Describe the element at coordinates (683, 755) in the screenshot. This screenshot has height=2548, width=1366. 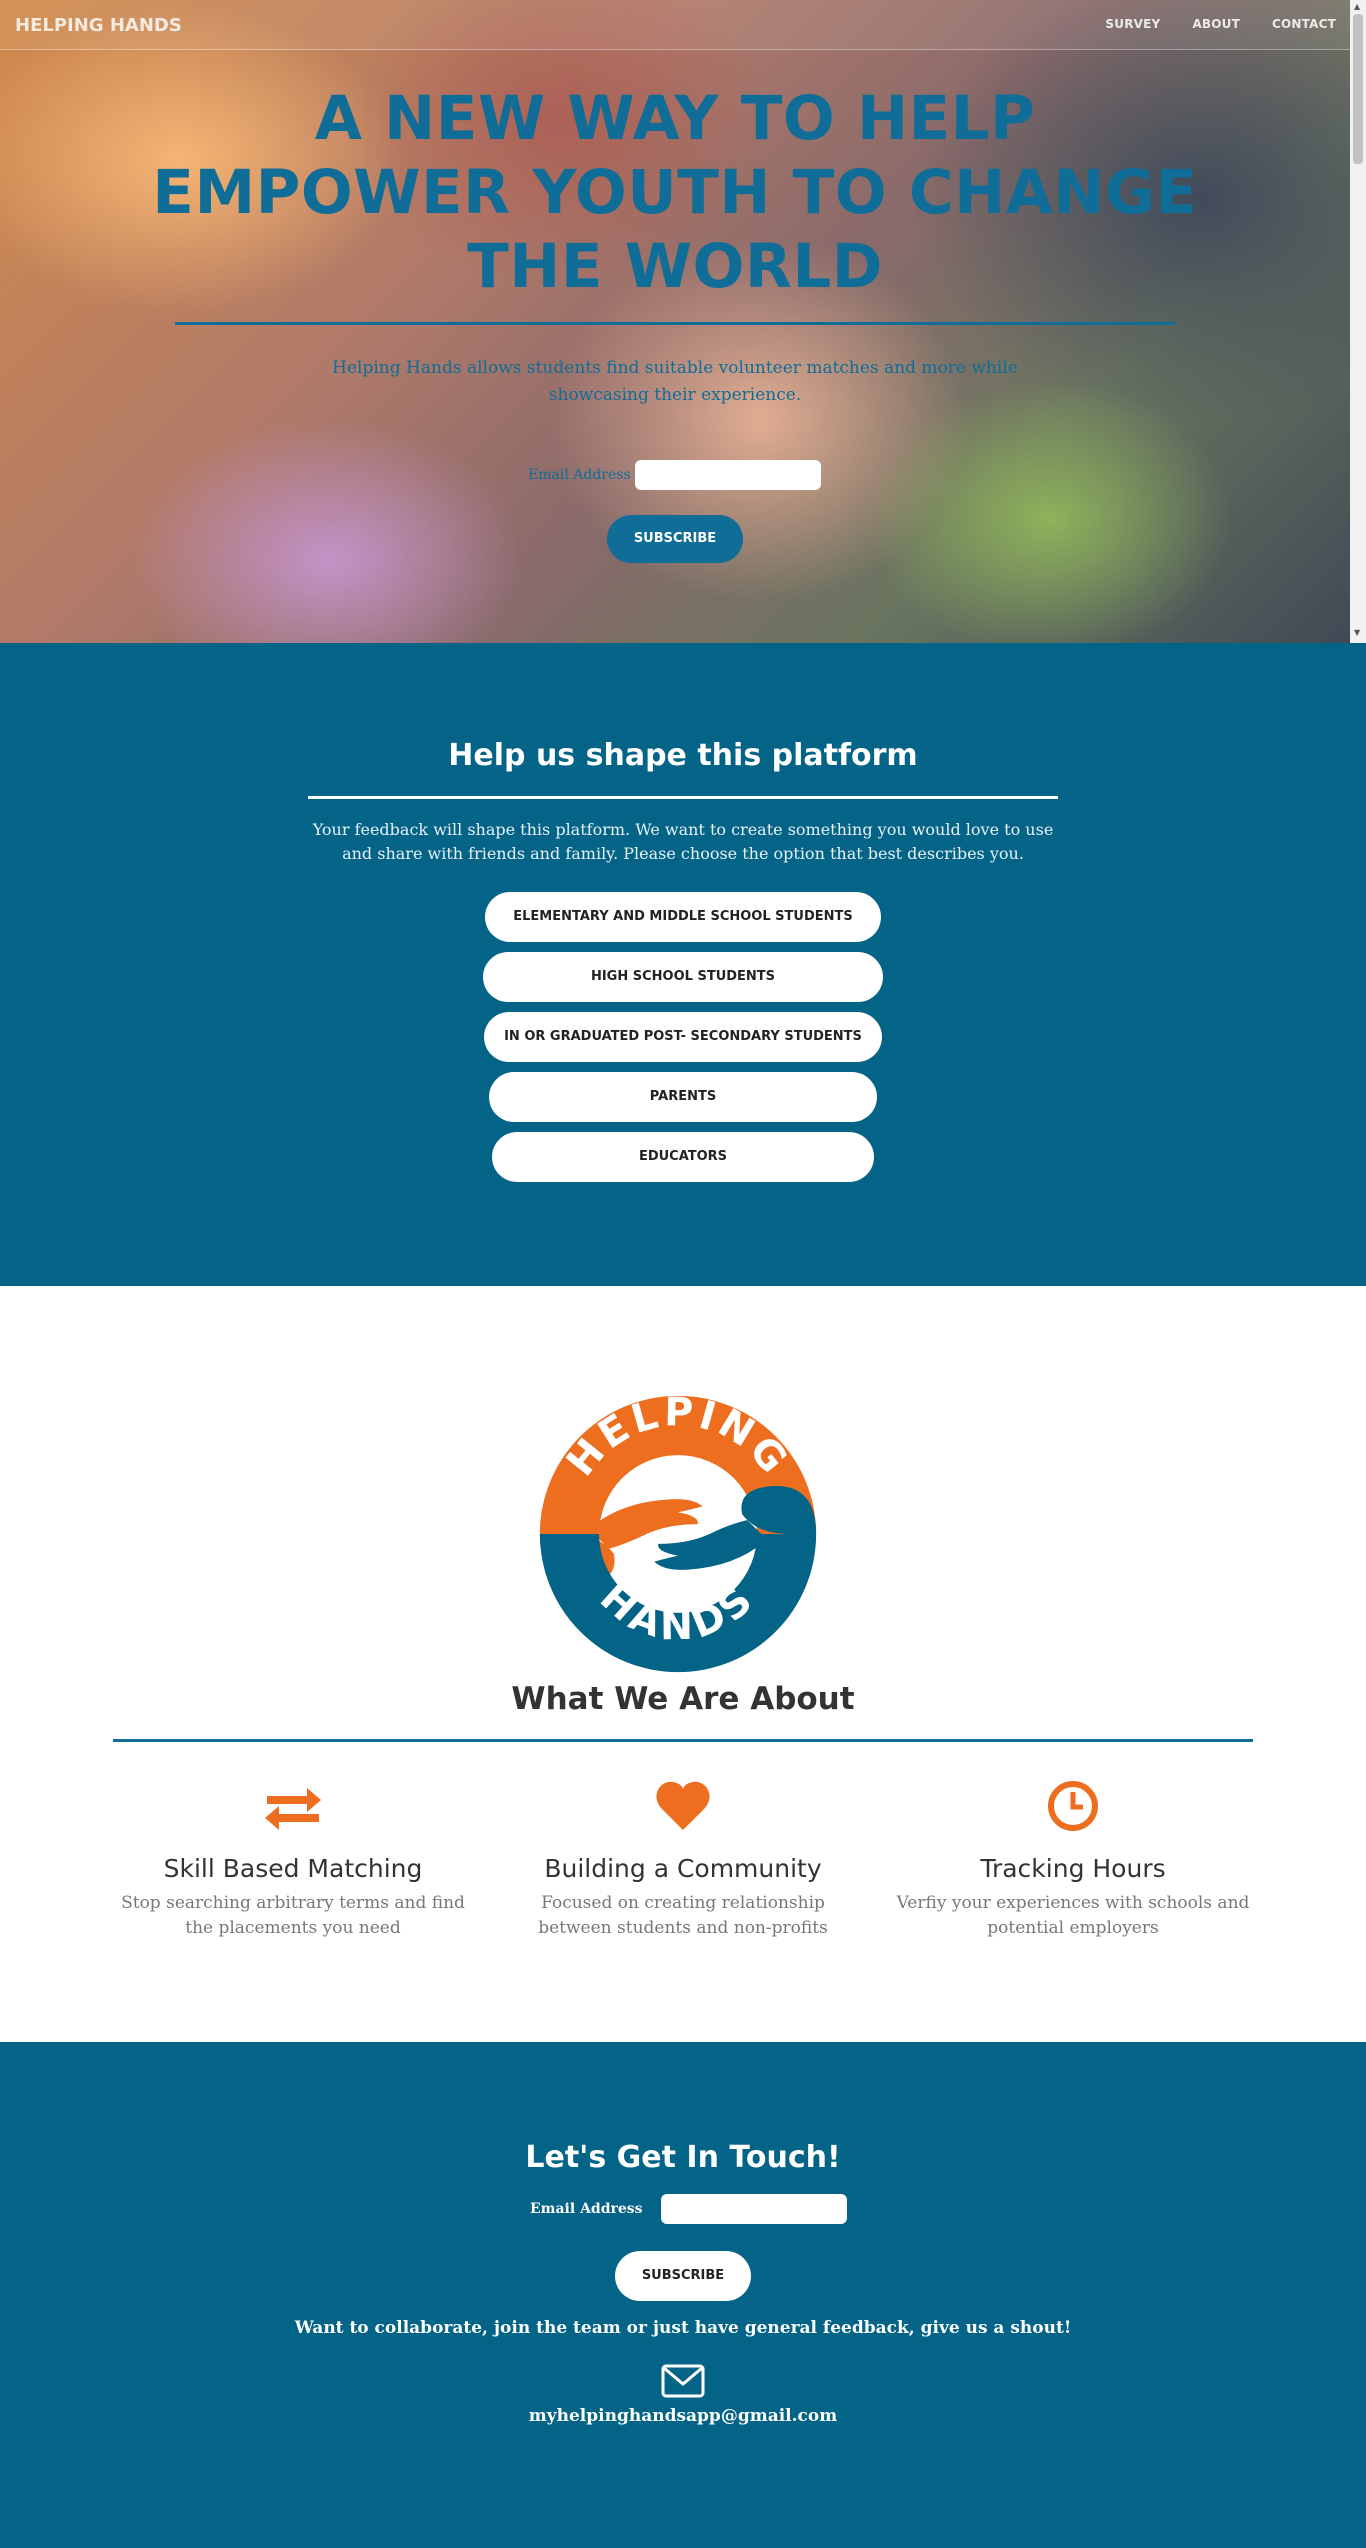
I see `survey-title: Help us shape this platform` at that location.